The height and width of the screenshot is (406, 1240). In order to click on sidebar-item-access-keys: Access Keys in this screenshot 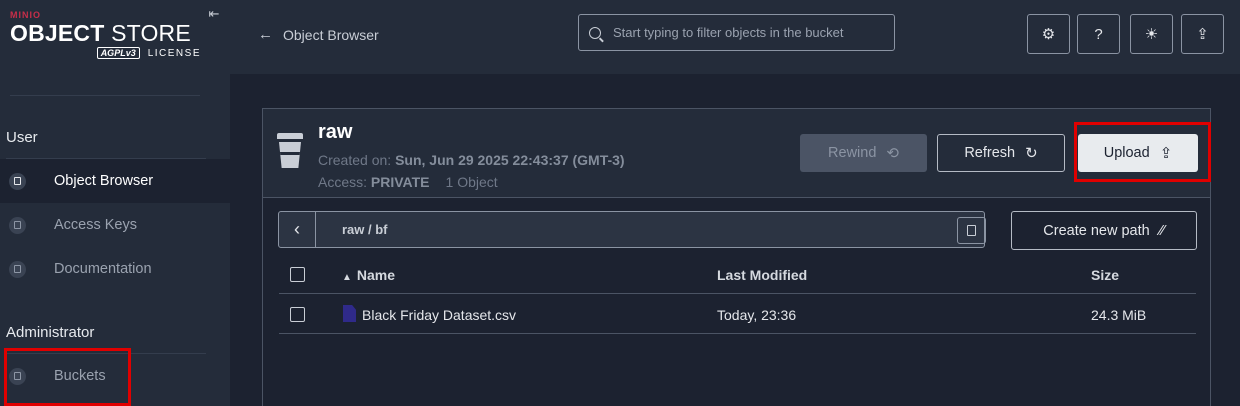, I will do `click(115, 225)`.